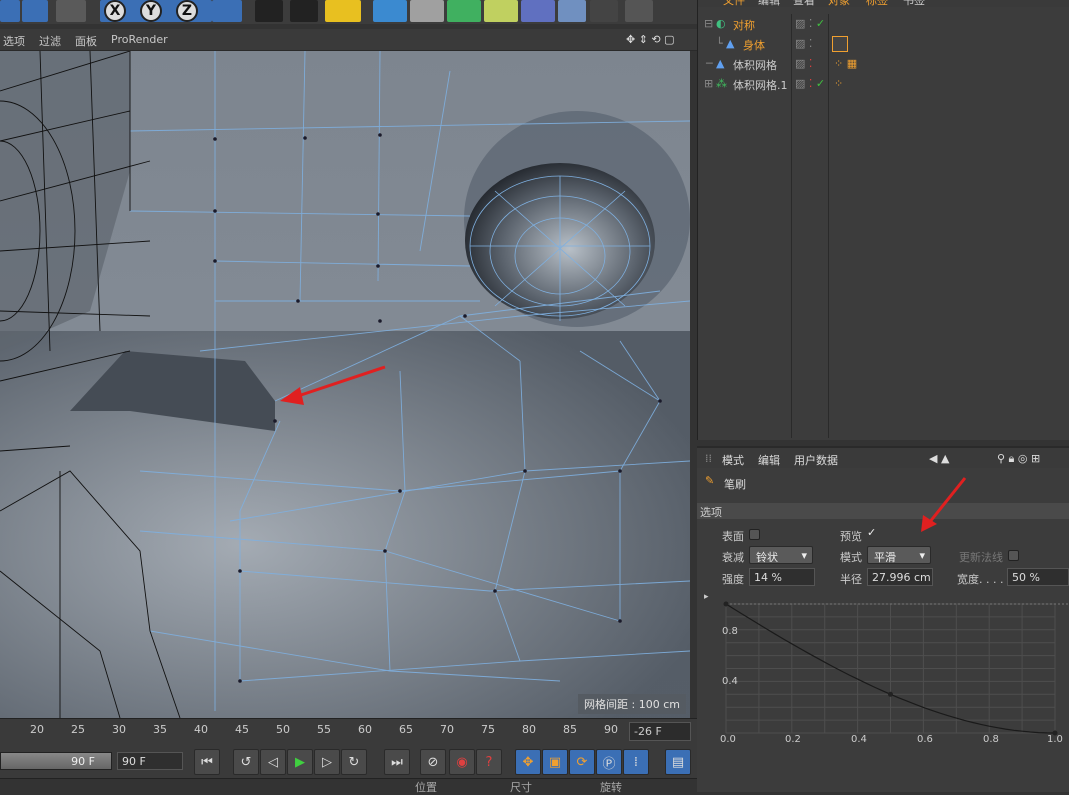  I want to click on viewport-menu-options: 选项, so click(14, 41).